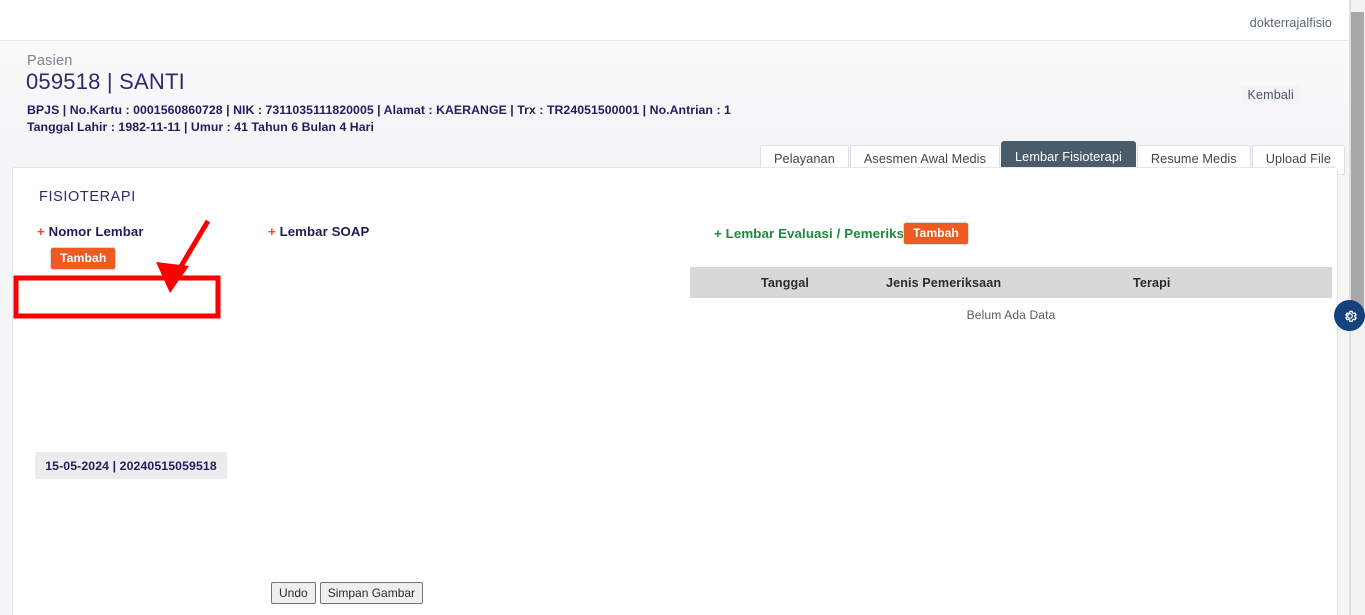  What do you see at coordinates (1011, 282) in the screenshot?
I see `table-header-row: Tanggal Jenis Pemeriksaan Terapi` at bounding box center [1011, 282].